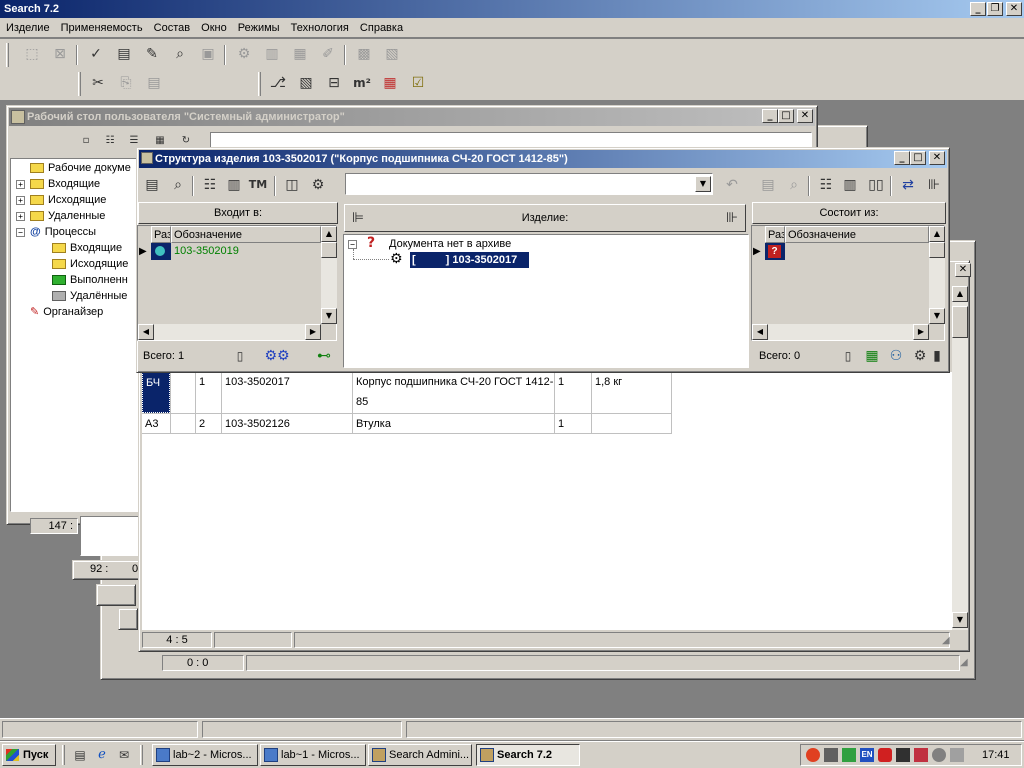 The image size is (1024, 768). I want to click on settings-icon: ⚙, so click(318, 185).